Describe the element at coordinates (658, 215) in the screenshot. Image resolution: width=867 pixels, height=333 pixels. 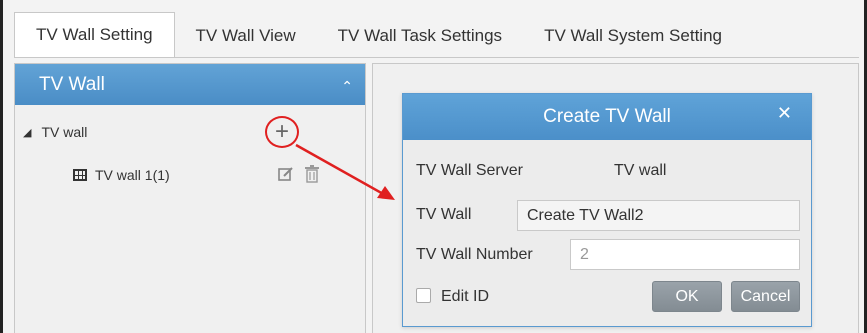
I see `tv-wall-name-input` at that location.